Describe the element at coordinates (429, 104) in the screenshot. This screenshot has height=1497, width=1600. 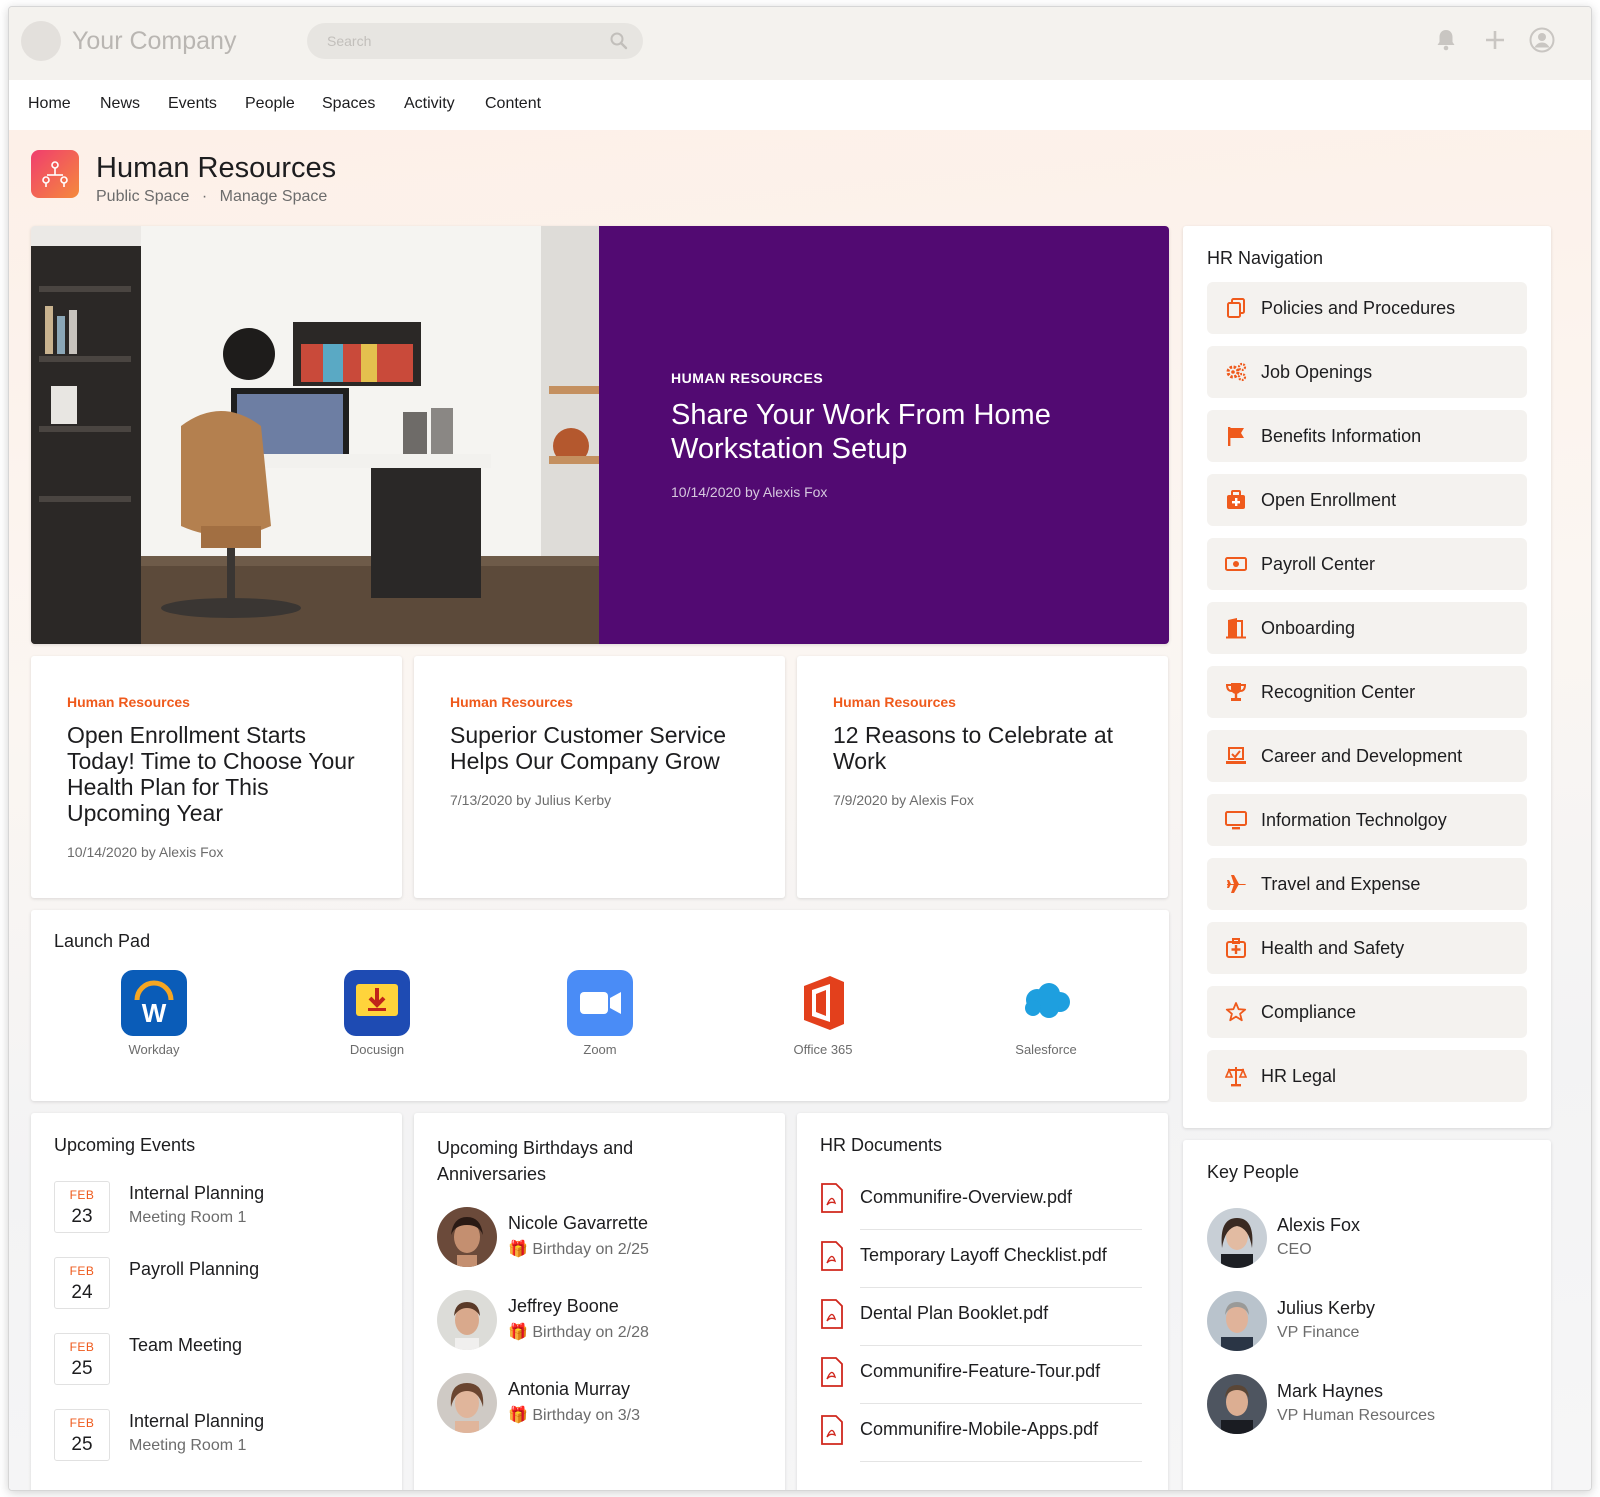
I see `nav-activity: Activity` at that location.